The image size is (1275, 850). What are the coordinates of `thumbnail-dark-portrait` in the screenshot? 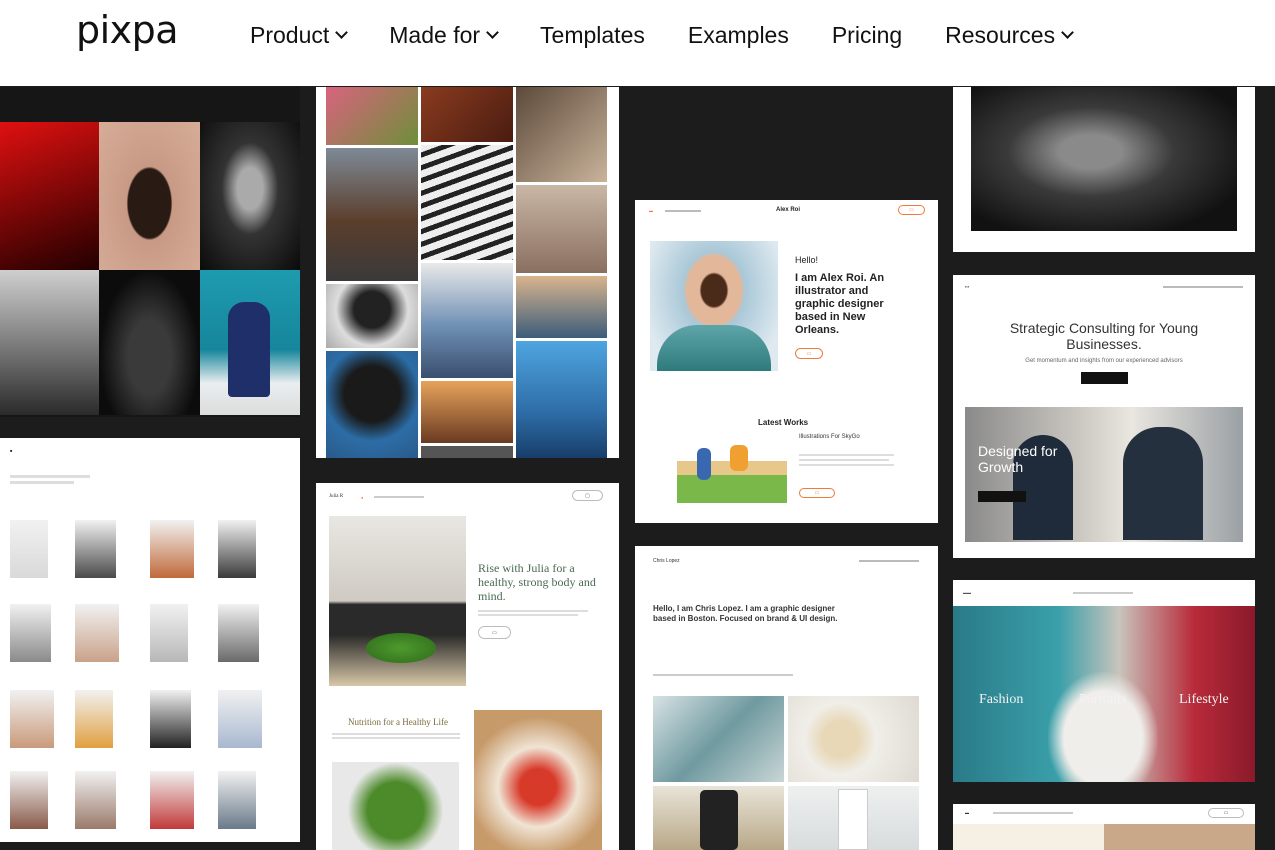 It's located at (149, 342).